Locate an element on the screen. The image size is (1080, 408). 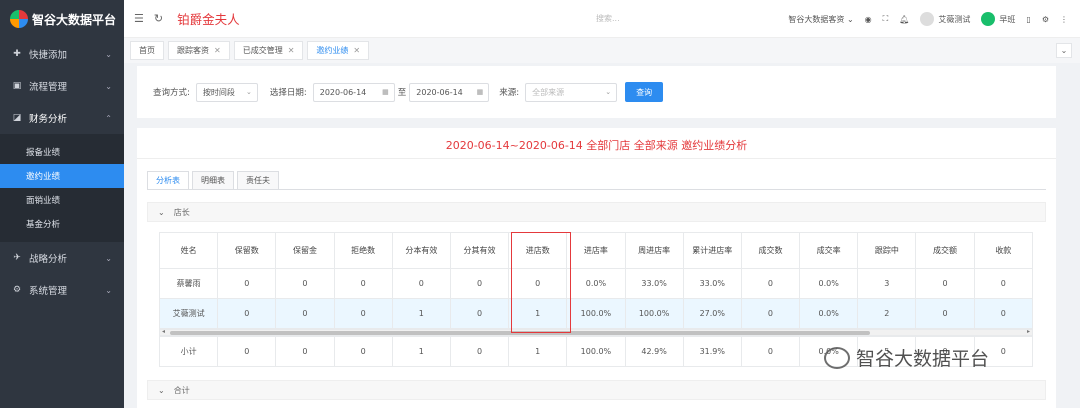
fullscreen-icon: ⛶ is located at coordinates (886, 19).